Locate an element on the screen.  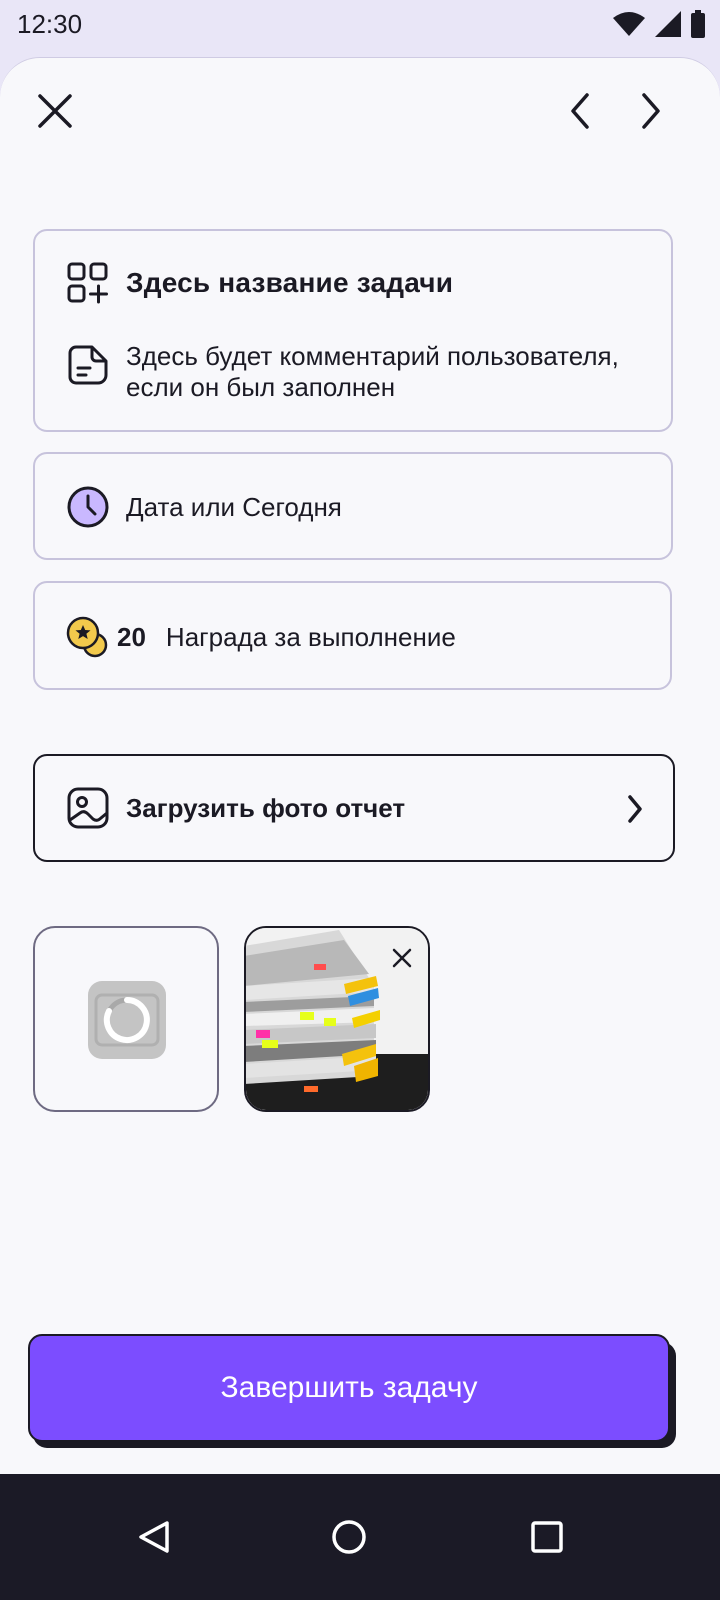
status-icons is located at coordinates (659, 24).